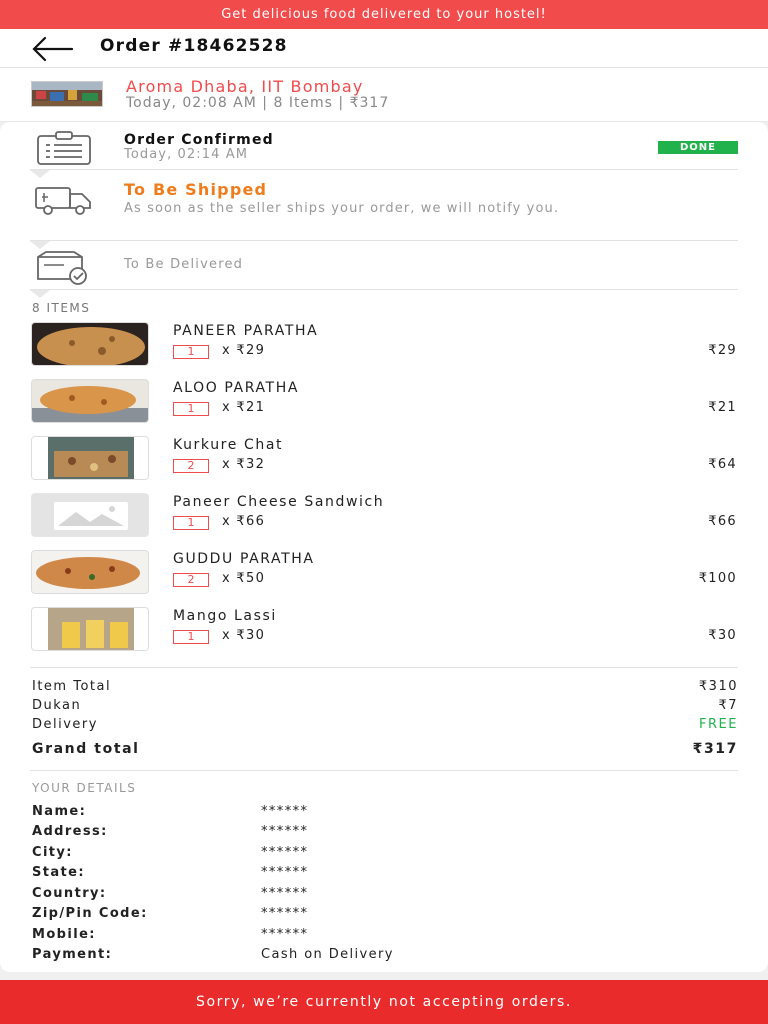 This screenshot has height=1024, width=768. I want to click on delivery-row: Delivery FREE, so click(385, 724).